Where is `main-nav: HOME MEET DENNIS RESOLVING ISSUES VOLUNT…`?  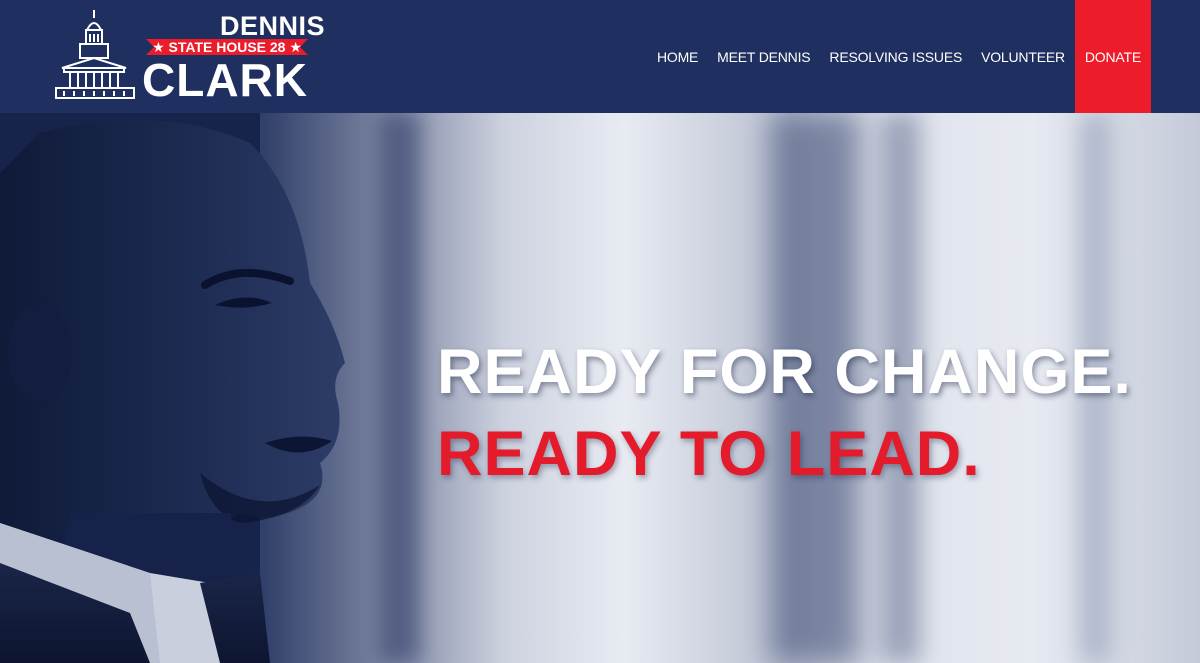
main-nav: HOME MEET DENNIS RESOLVING ISSUES VOLUNT… is located at coordinates (899, 56).